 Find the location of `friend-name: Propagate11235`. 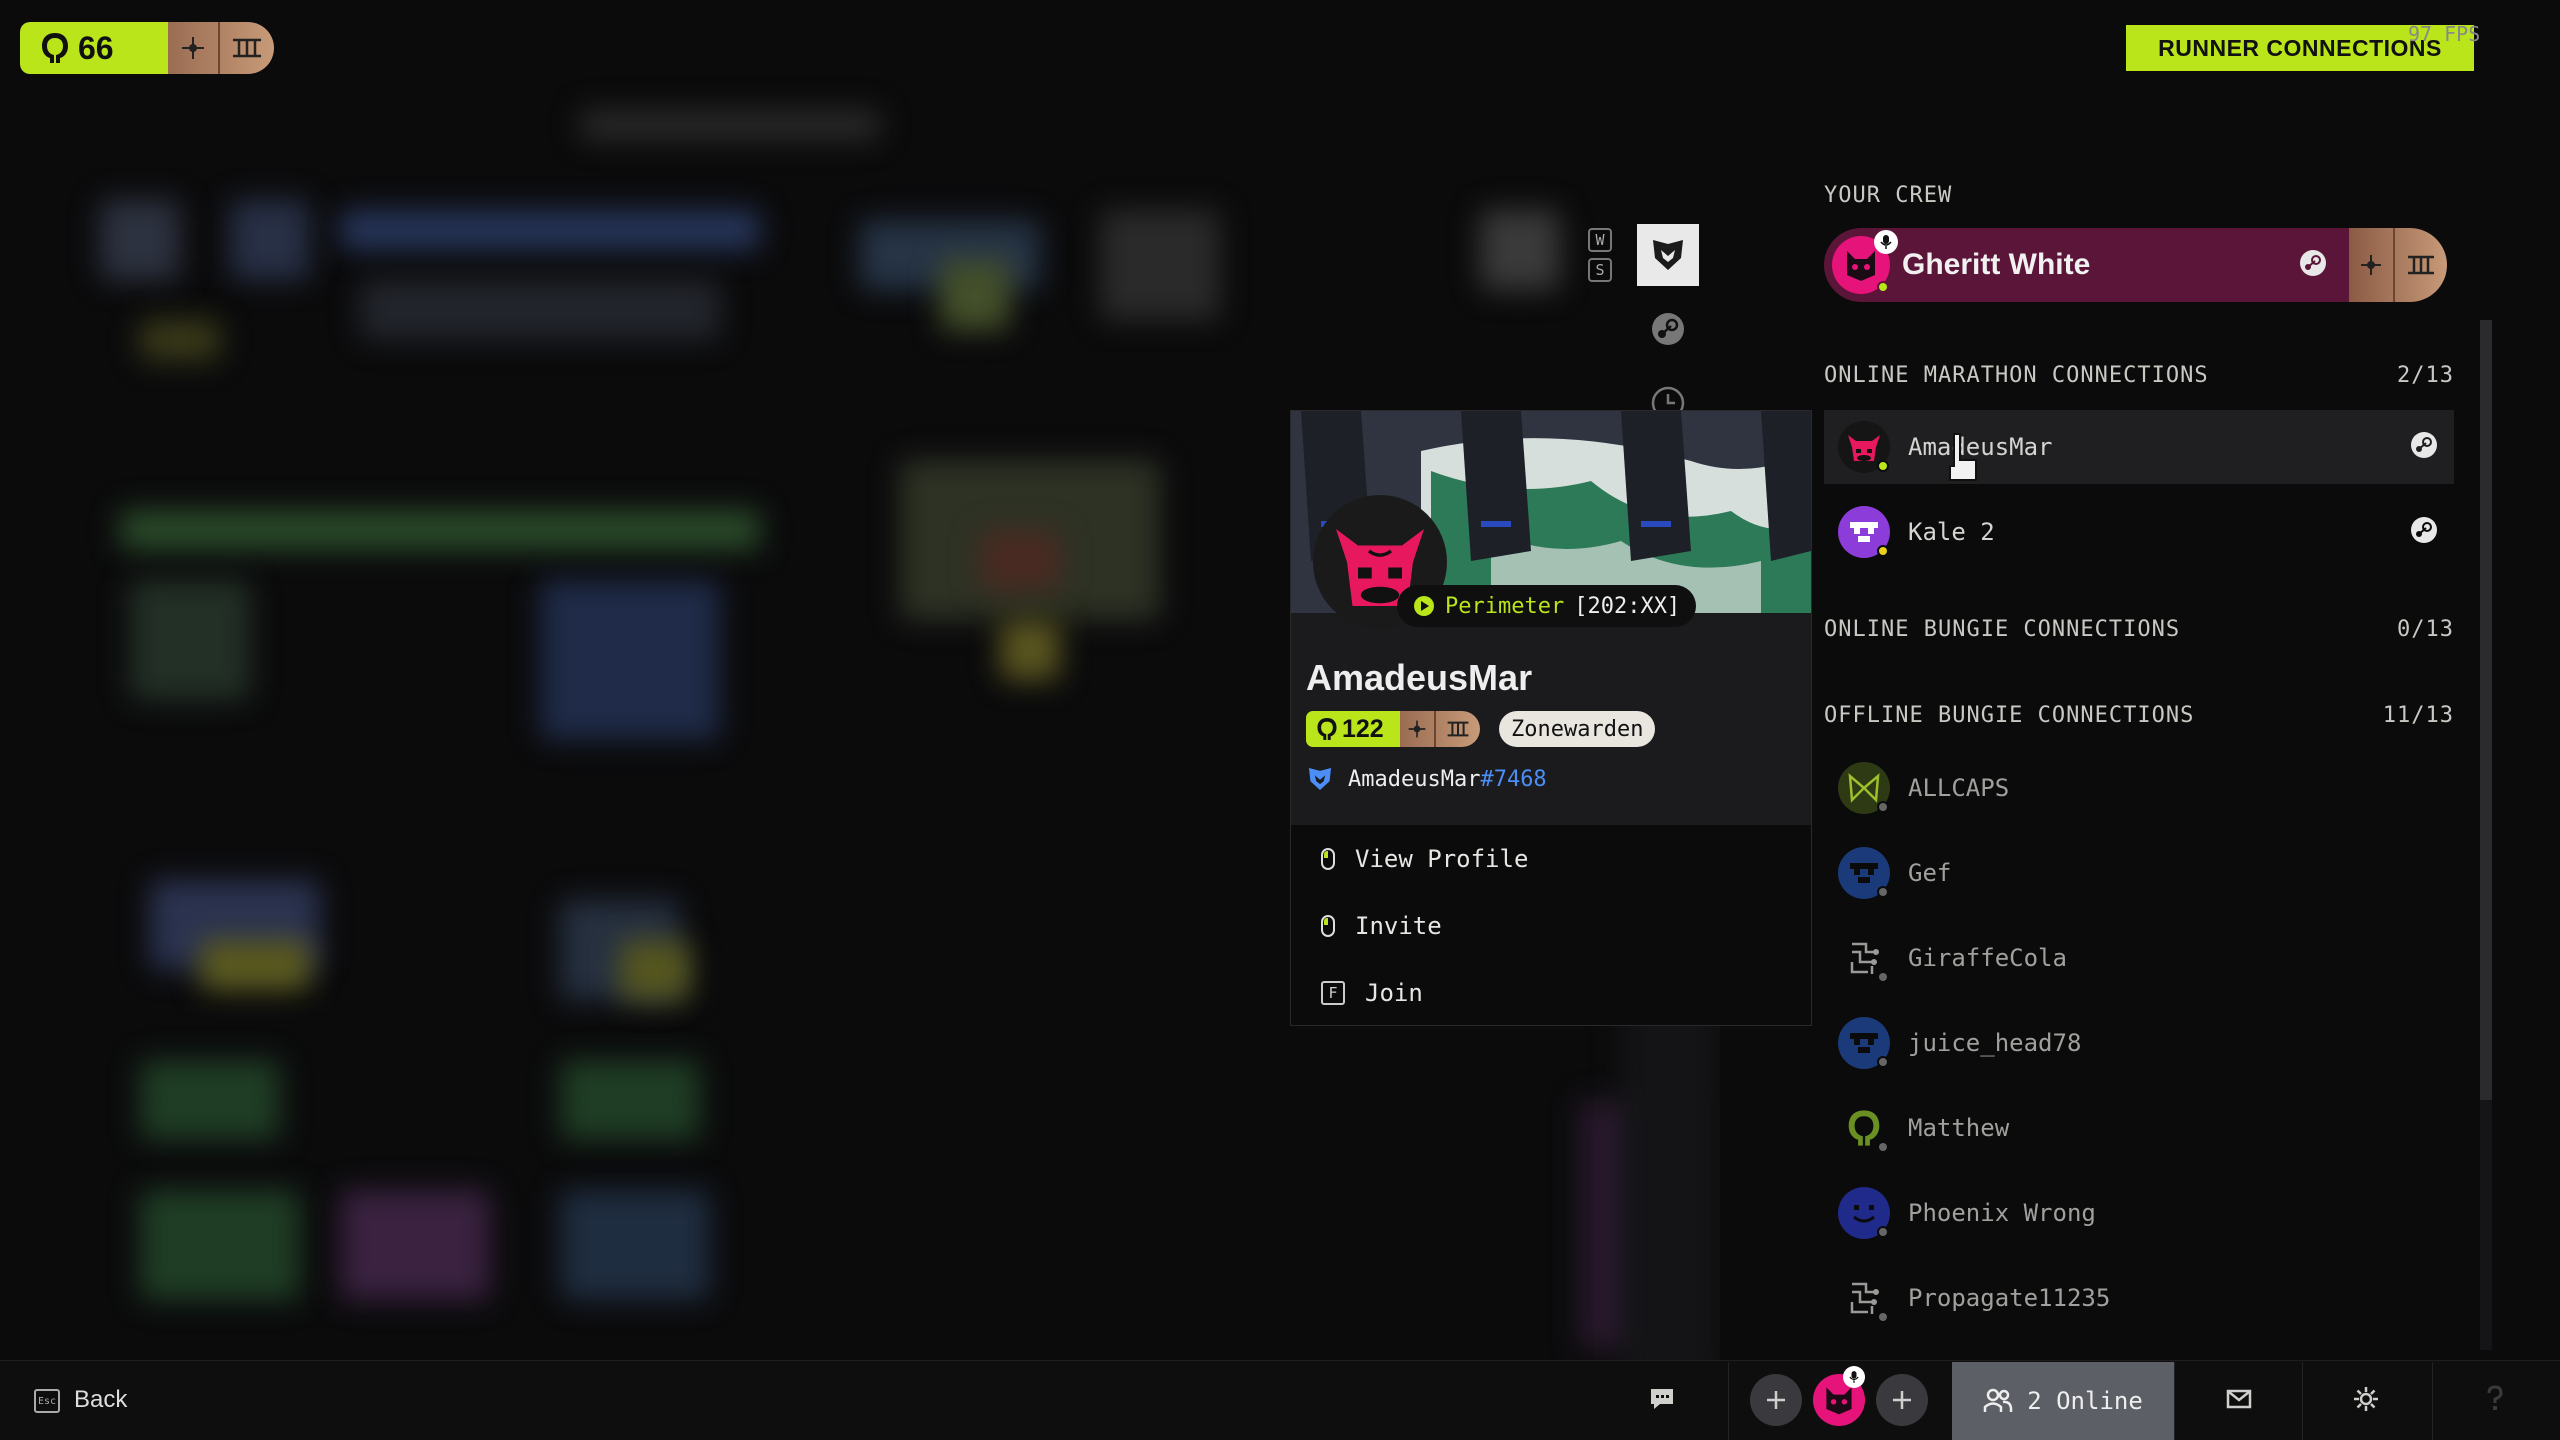

friend-name: Propagate11235 is located at coordinates (2009, 1298).